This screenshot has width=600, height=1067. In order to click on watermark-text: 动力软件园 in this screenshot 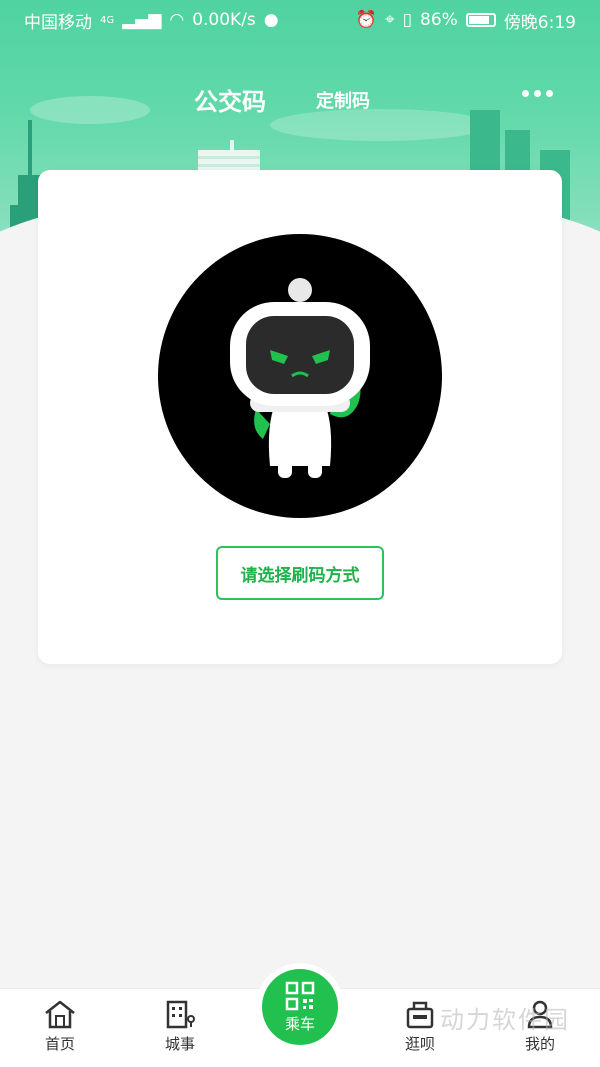, I will do `click(505, 1020)`.